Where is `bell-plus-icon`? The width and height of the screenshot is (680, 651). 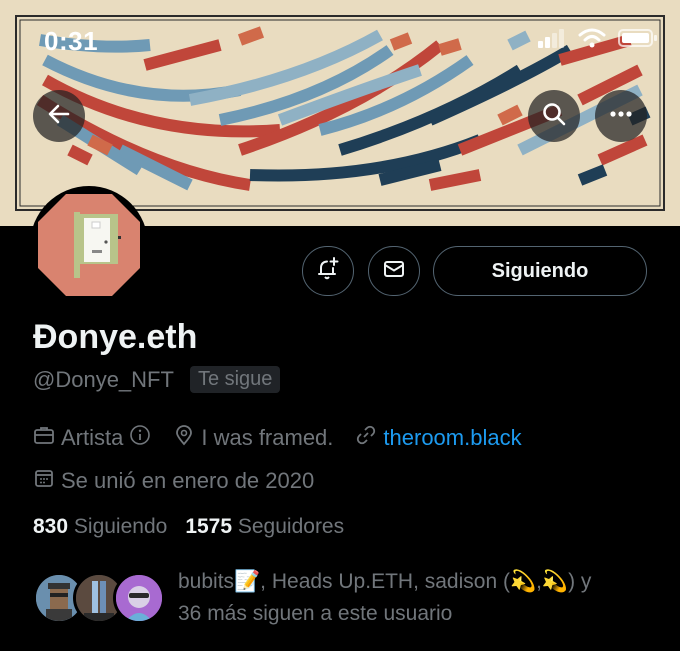 bell-plus-icon is located at coordinates (328, 271).